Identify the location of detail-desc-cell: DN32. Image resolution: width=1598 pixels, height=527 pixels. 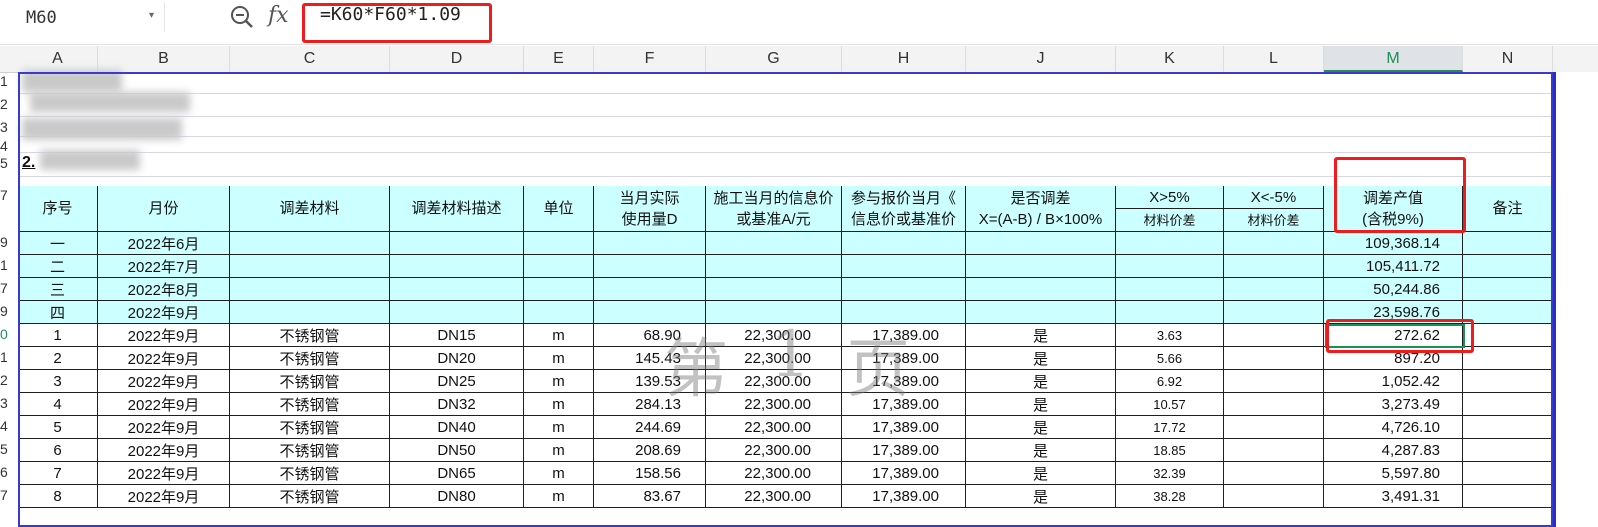
(457, 404).